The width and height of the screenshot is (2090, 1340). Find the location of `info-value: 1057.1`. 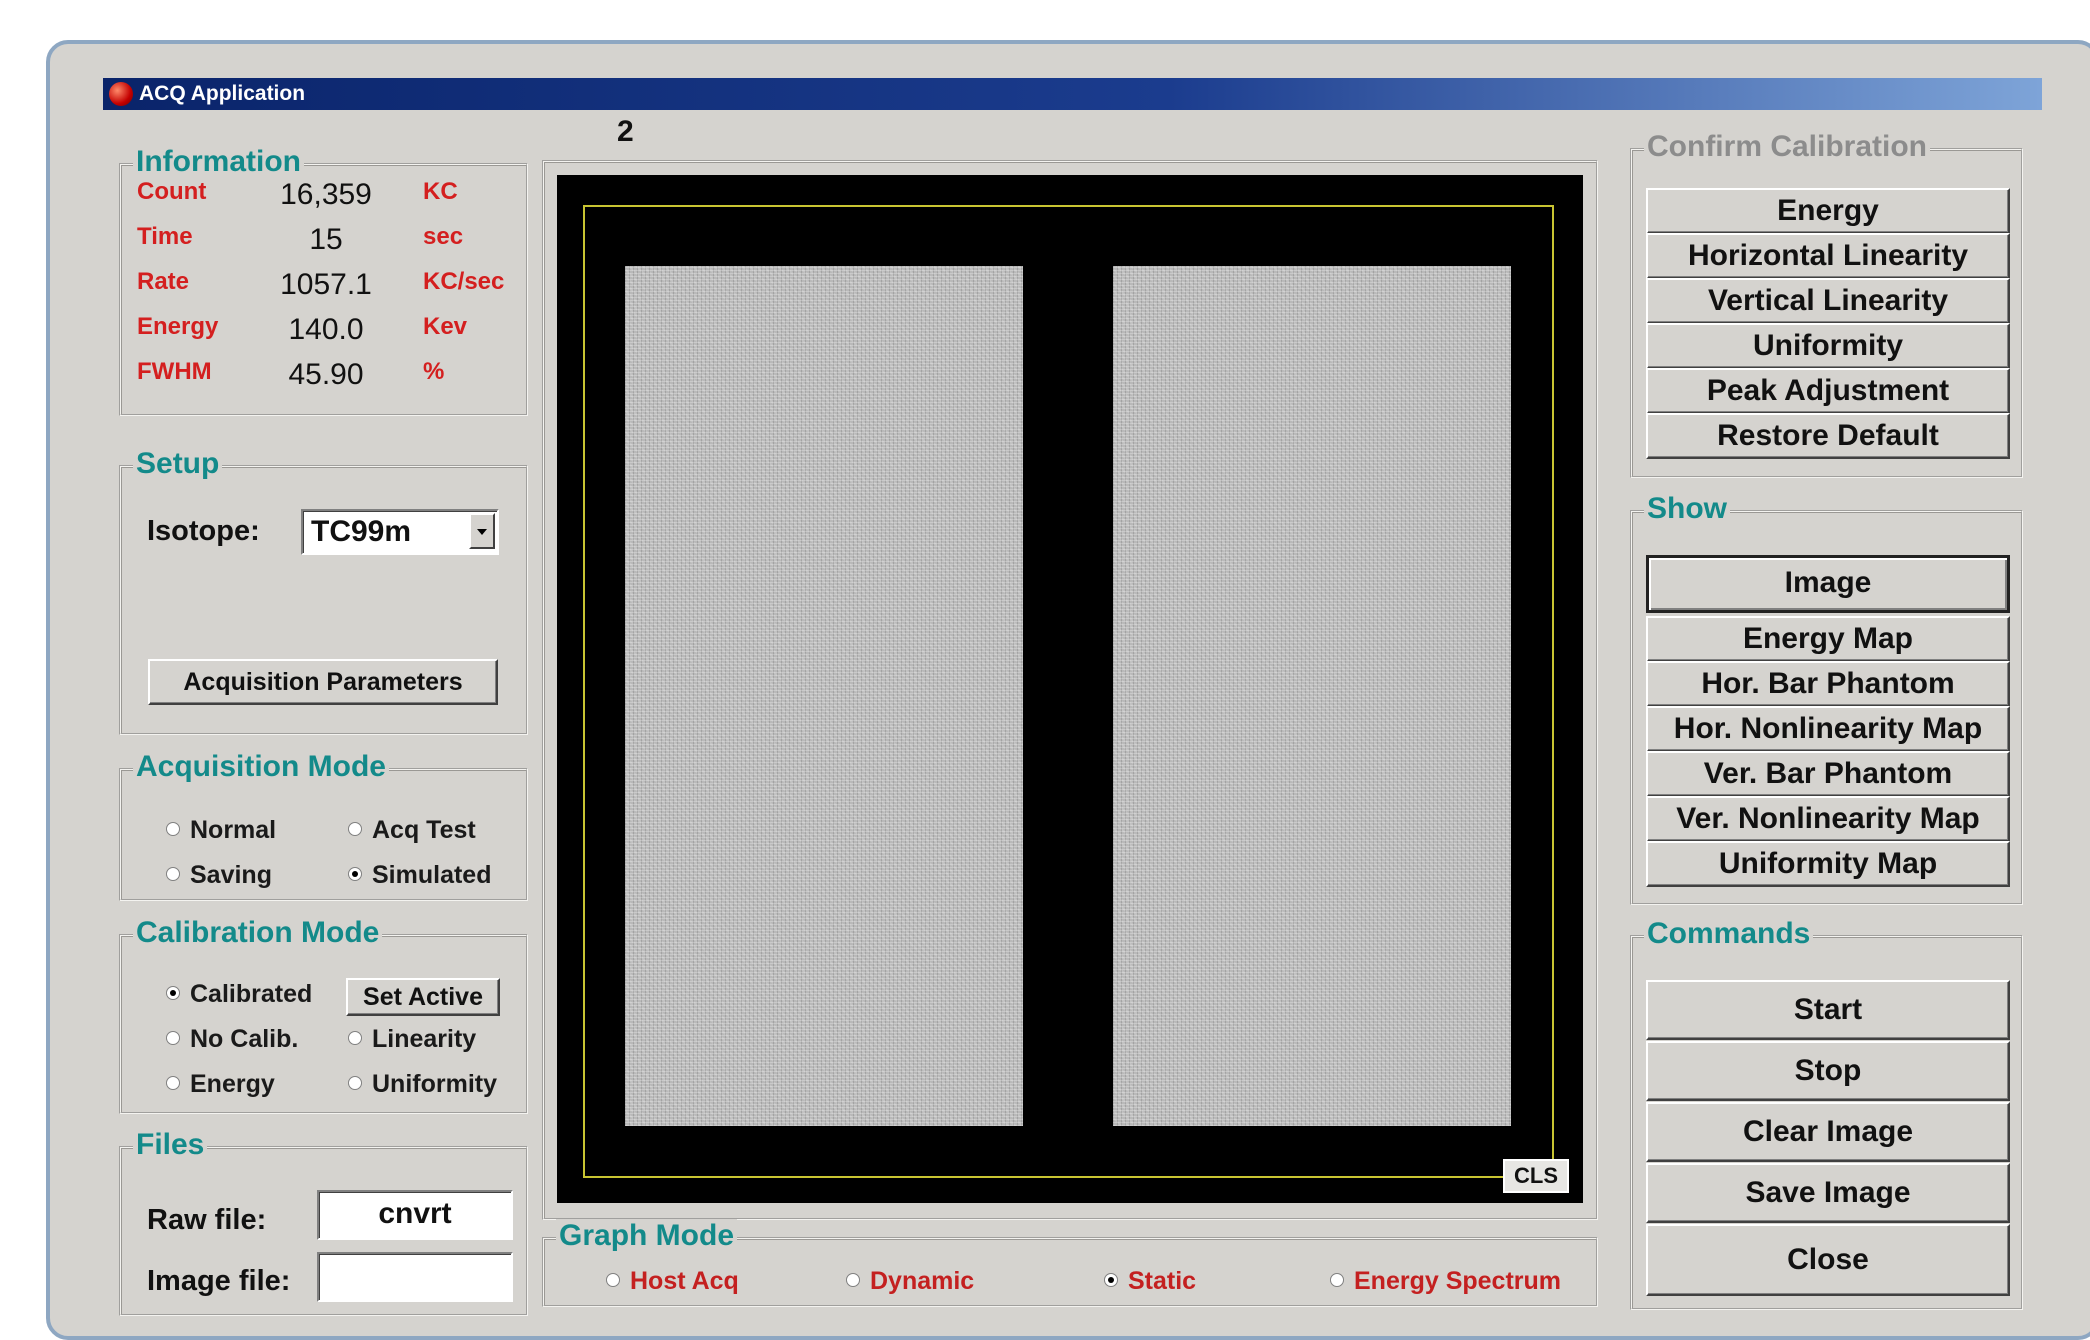

info-value: 1057.1 is located at coordinates (326, 284).